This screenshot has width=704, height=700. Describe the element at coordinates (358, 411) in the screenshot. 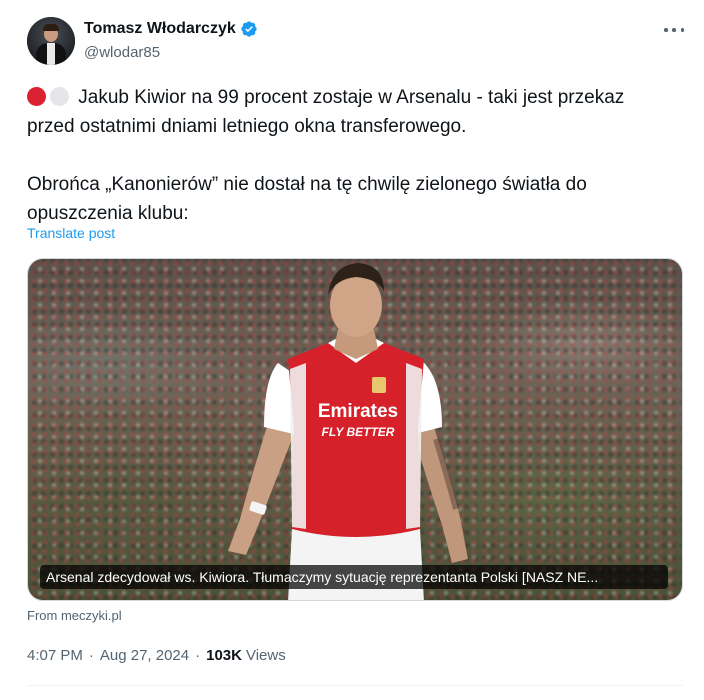

I see `jersey-sponsor-1: Emirates` at that location.